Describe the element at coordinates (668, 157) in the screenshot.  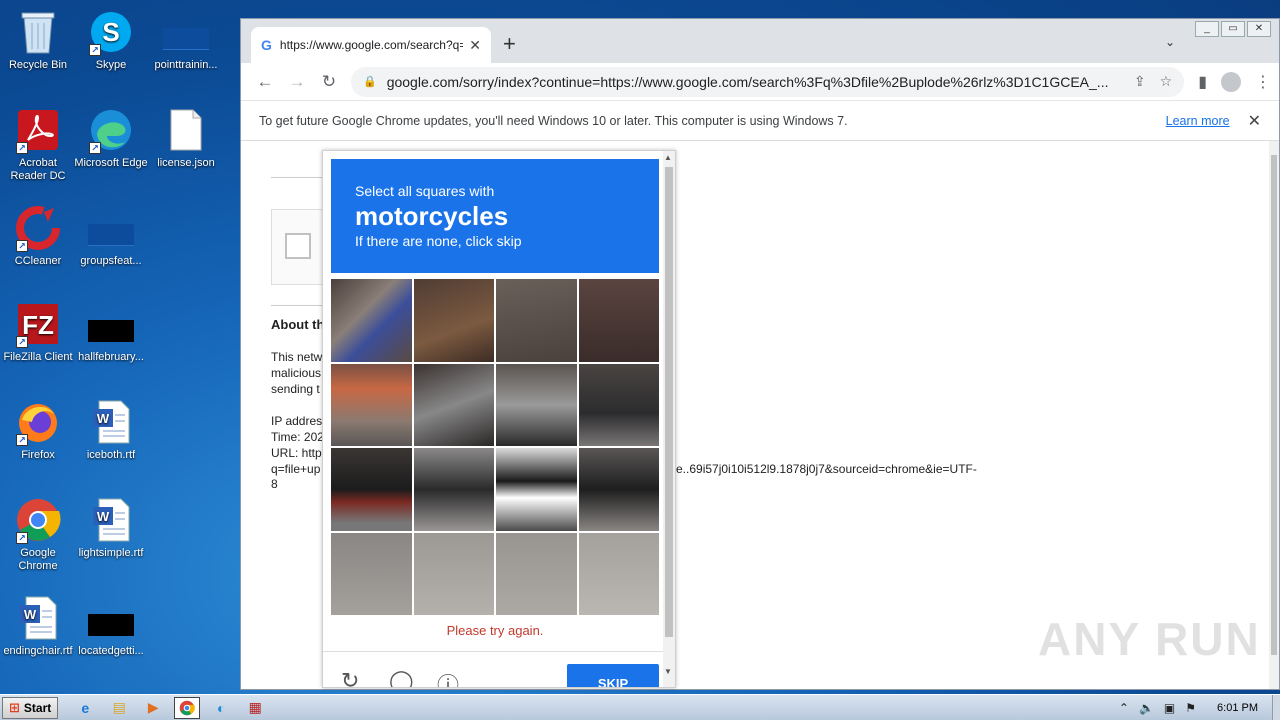
I see `scroll-up-icon: ▲` at that location.